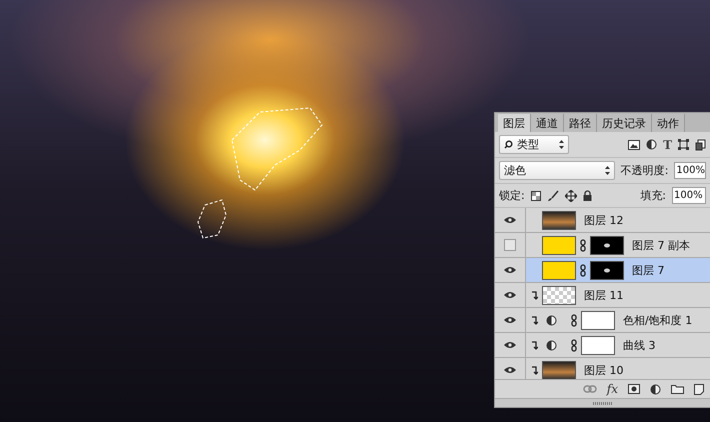 The image size is (710, 422). What do you see at coordinates (652, 144) in the screenshot?
I see `adjustment-filter-icon` at bounding box center [652, 144].